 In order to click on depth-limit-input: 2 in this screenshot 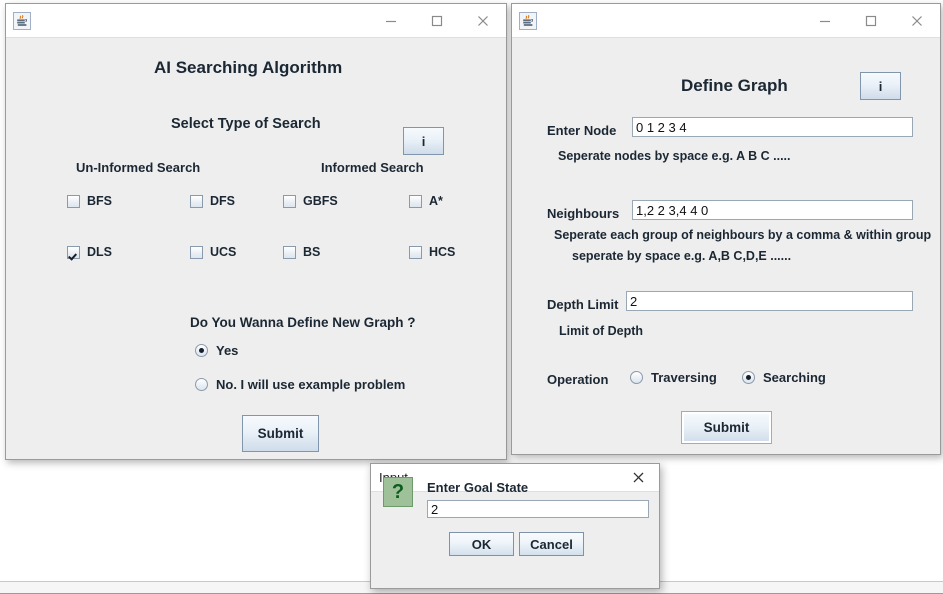, I will do `click(769, 301)`.